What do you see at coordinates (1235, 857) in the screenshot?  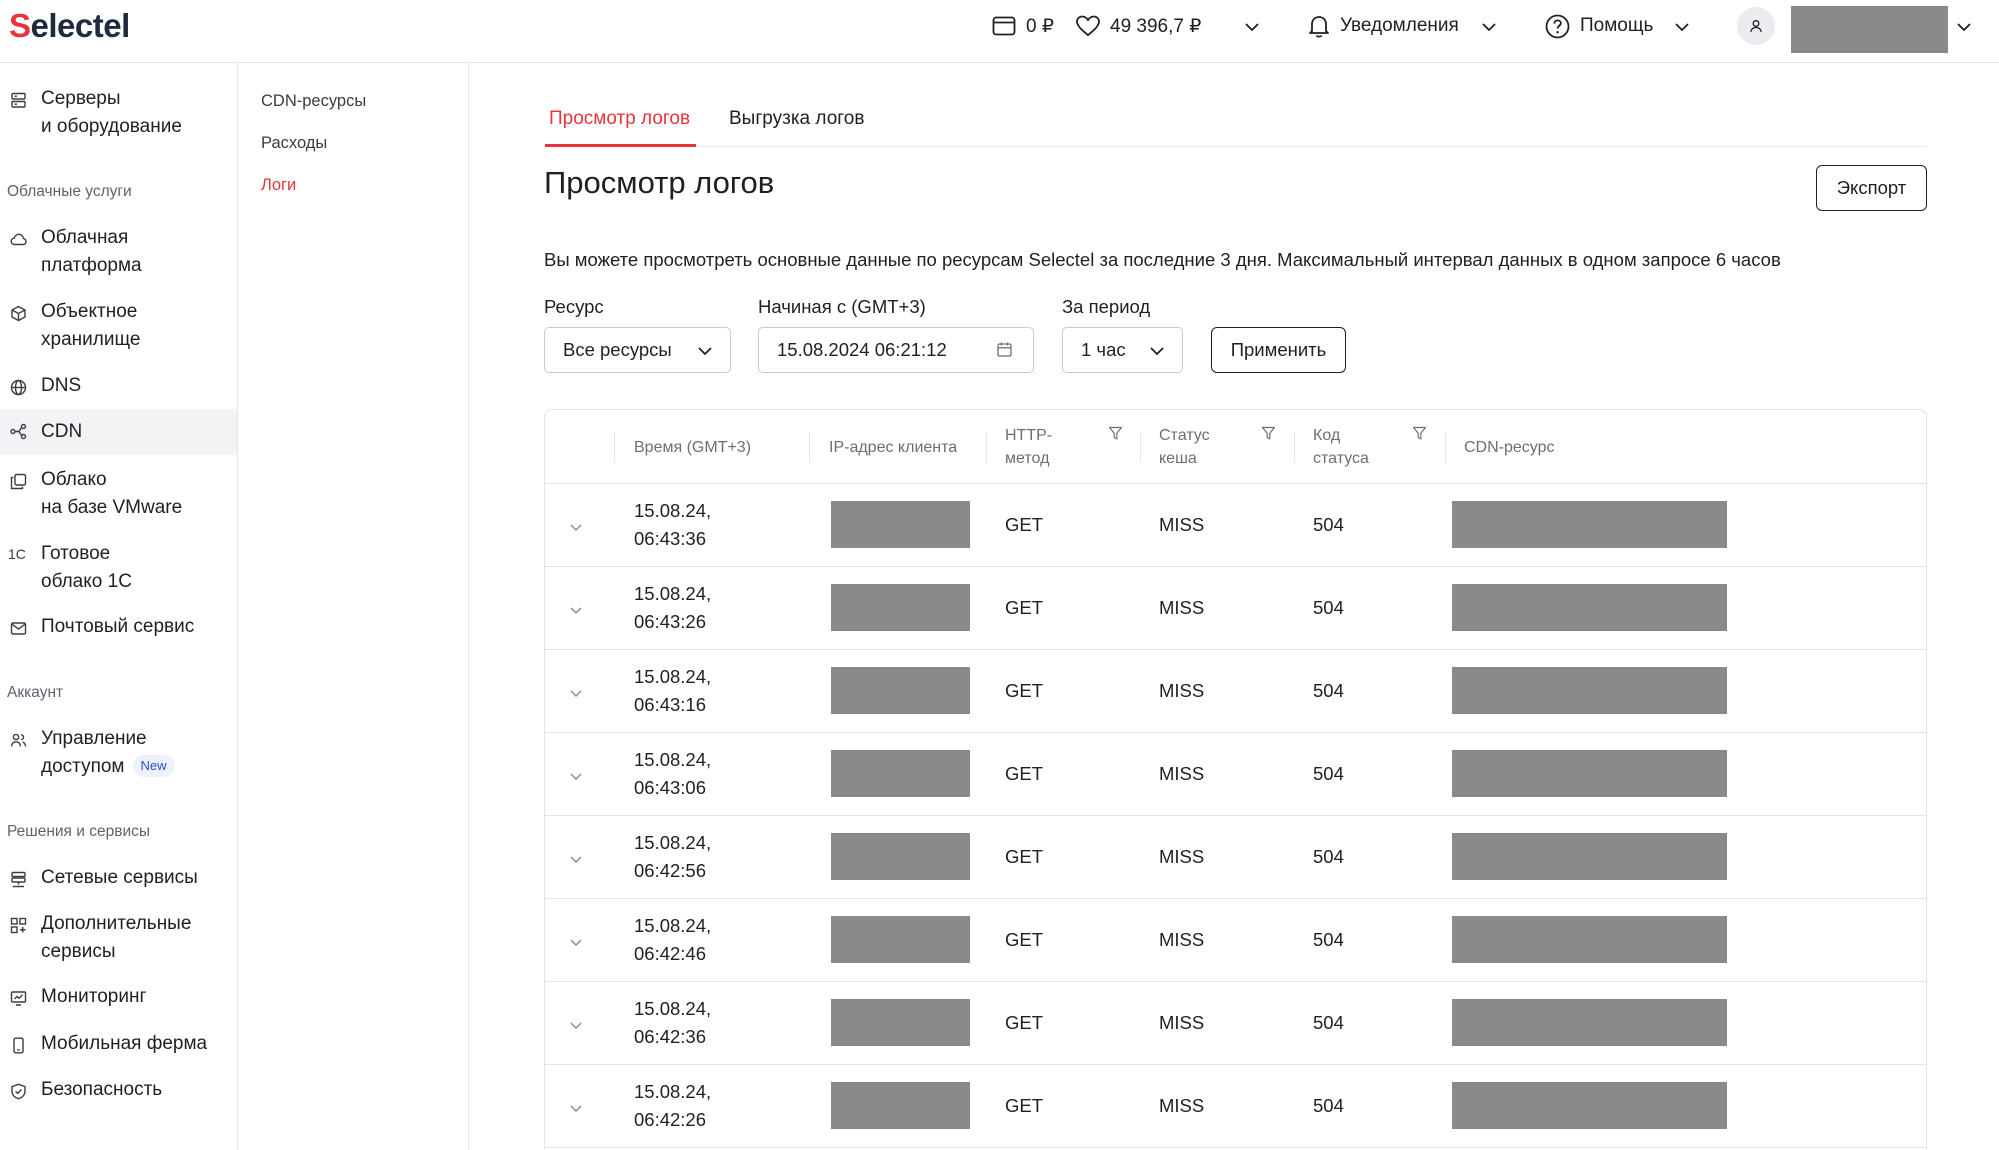 I see `table-row: 15.08.24, 06:42:56 GET MISS 504` at bounding box center [1235, 857].